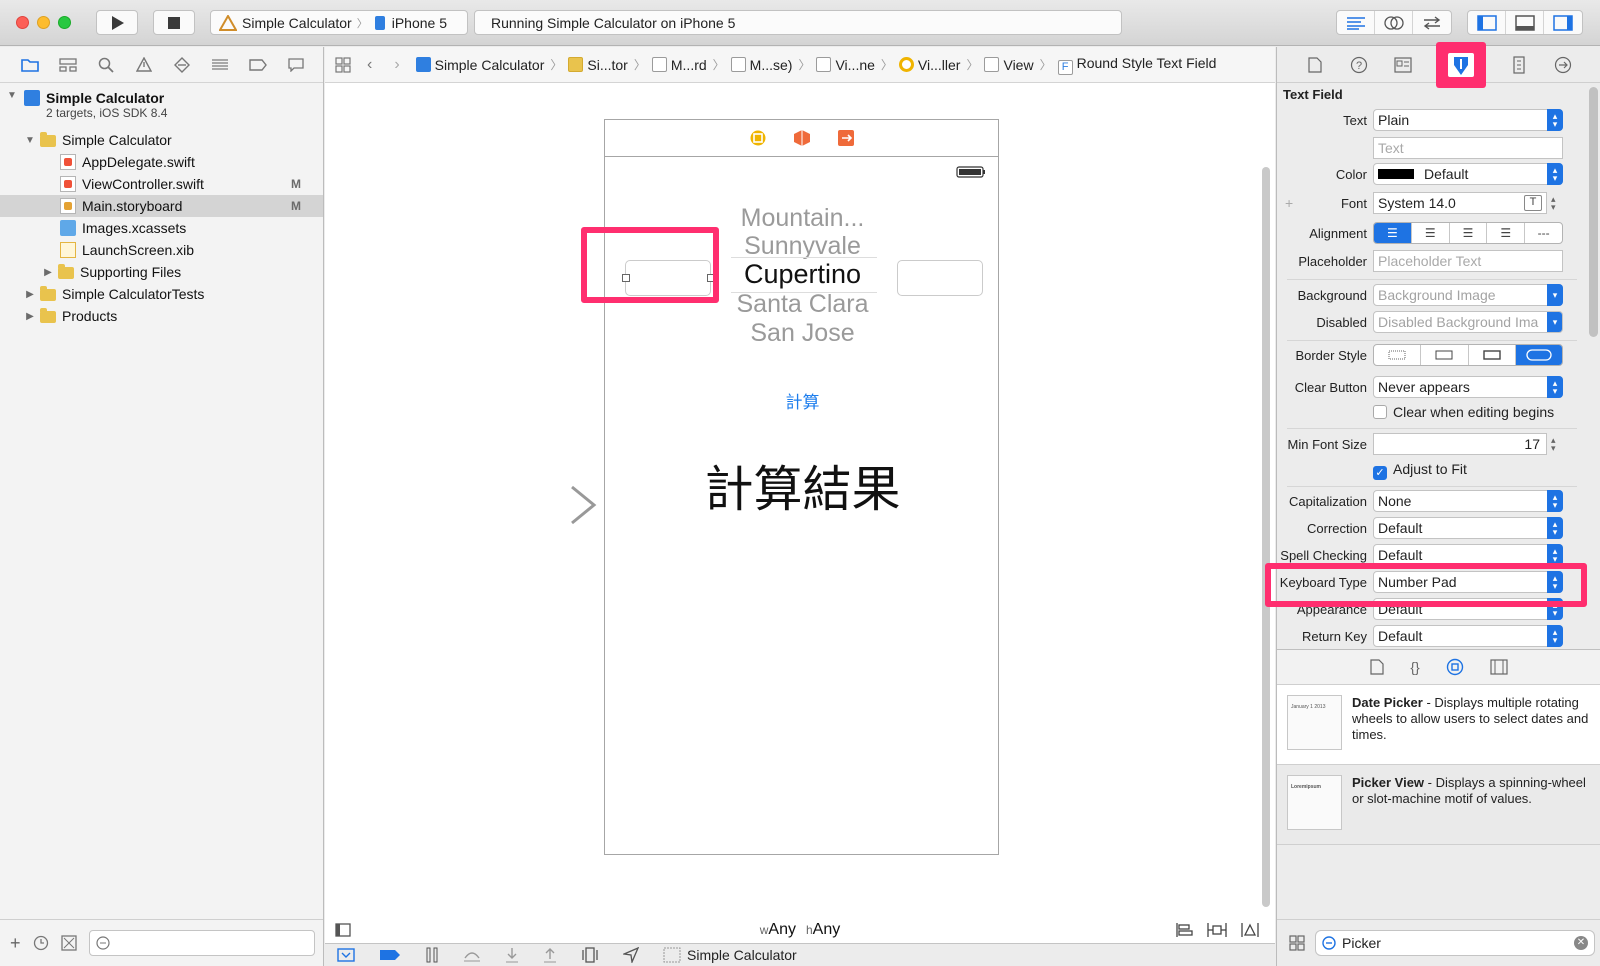 Image resolution: width=1600 pixels, height=966 pixels. Describe the element at coordinates (201, 943) in the screenshot. I see `navigator-filter-field` at that location.